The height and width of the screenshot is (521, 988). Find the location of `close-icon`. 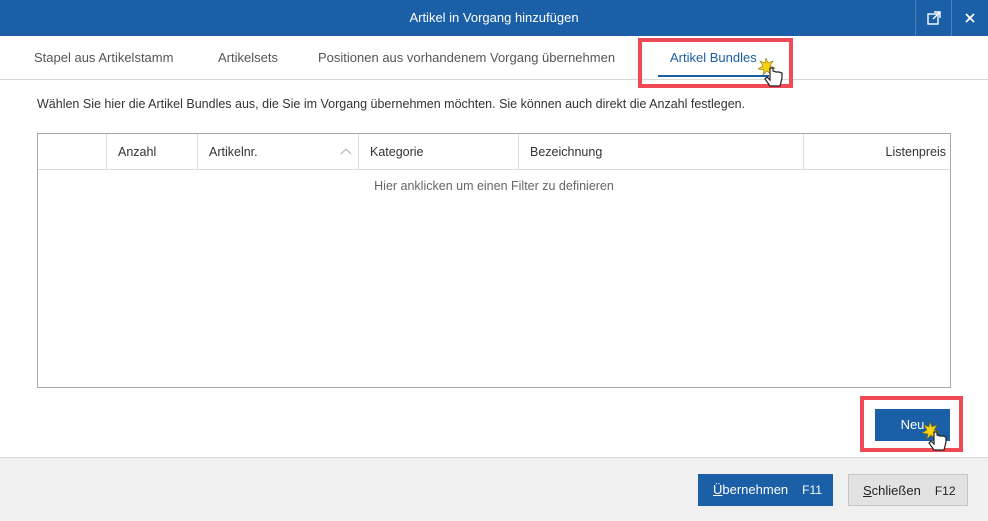

close-icon is located at coordinates (969, 18).